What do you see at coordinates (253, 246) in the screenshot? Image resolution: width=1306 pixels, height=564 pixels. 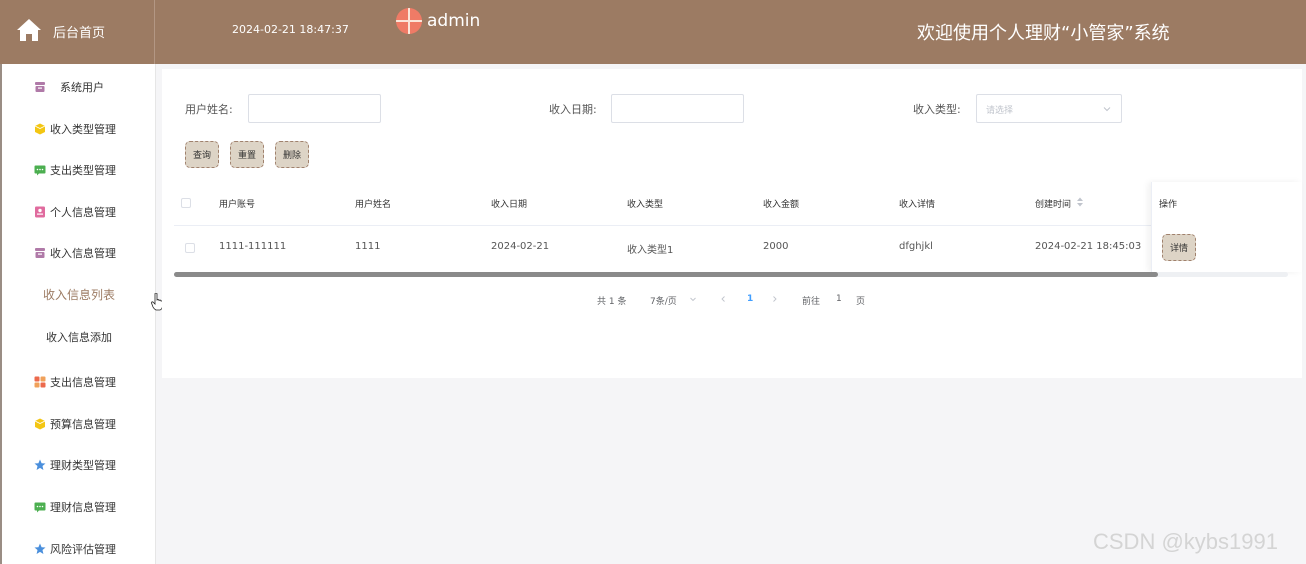 I see `cell-account: 1111-111111` at bounding box center [253, 246].